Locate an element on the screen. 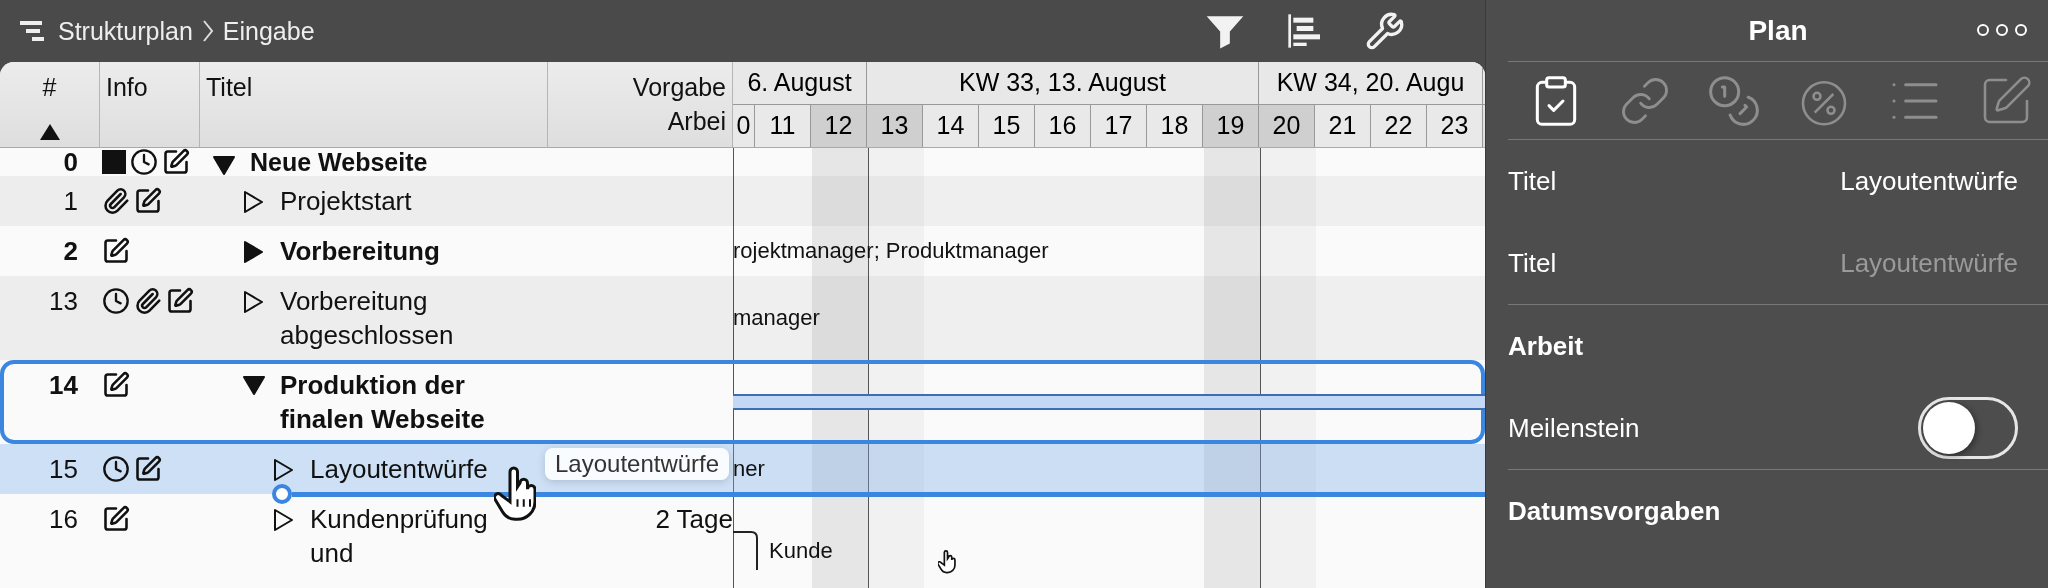  column-header: Titel is located at coordinates (374, 104).